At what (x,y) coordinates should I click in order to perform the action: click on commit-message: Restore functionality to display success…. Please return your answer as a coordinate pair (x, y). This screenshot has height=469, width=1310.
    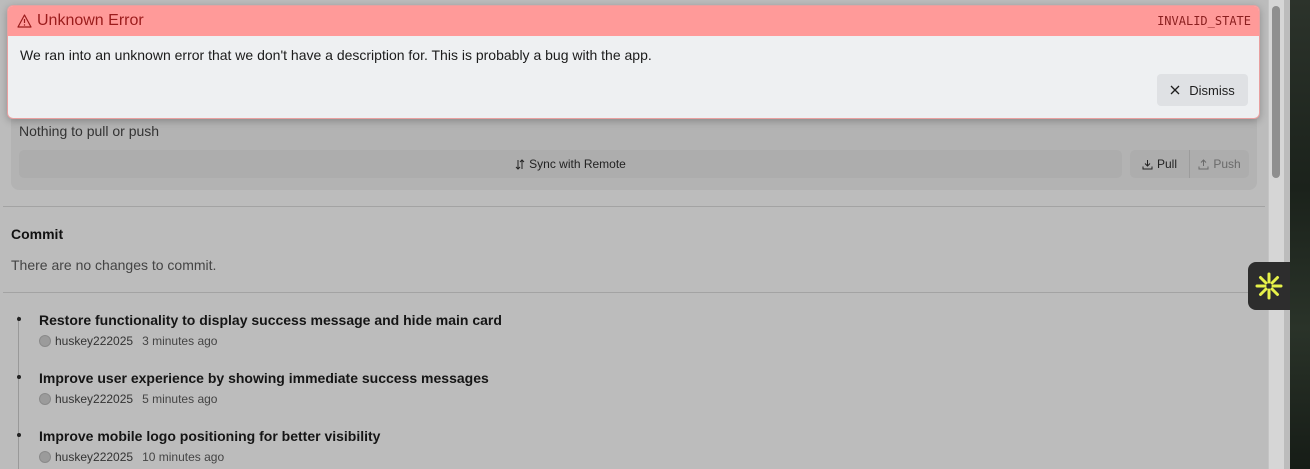
    Looking at the image, I should click on (270, 320).